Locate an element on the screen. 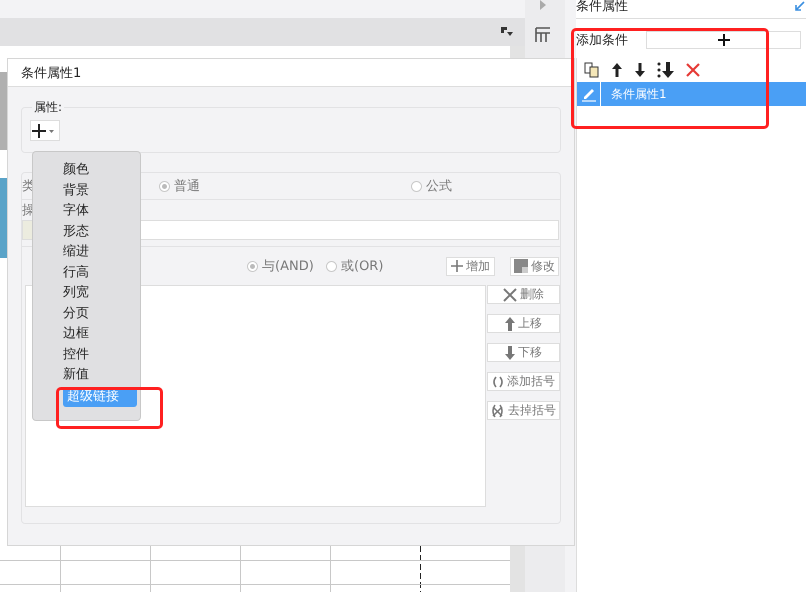 The width and height of the screenshot is (806, 592). layout-icon is located at coordinates (543, 35).